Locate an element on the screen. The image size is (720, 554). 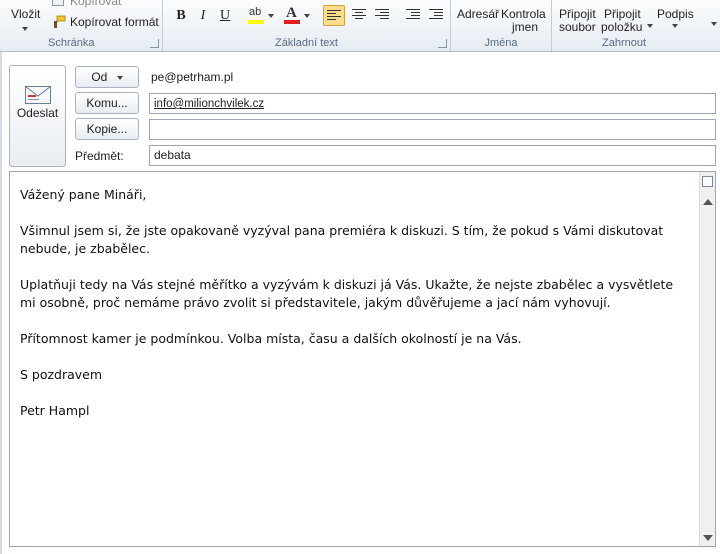
check-names-label-line2: jmen is located at coordinates (525, 27).